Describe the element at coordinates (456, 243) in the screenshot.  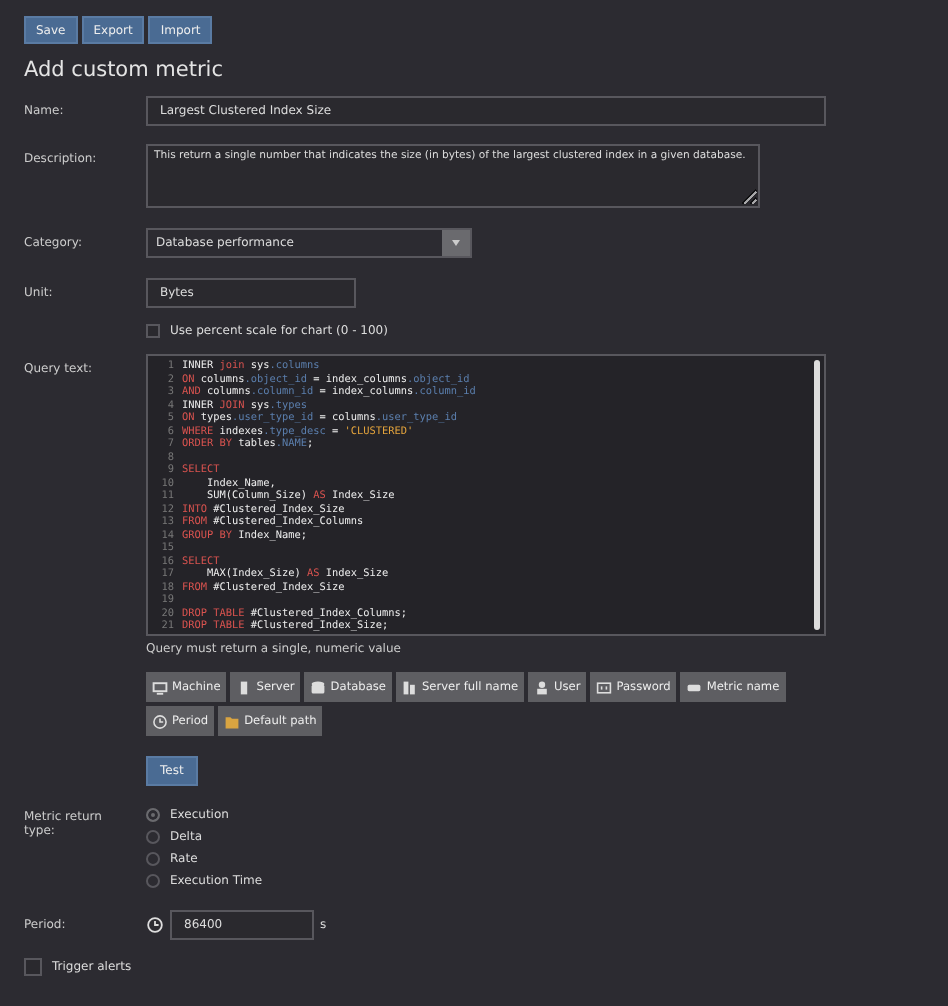
I see `caret-icon` at that location.